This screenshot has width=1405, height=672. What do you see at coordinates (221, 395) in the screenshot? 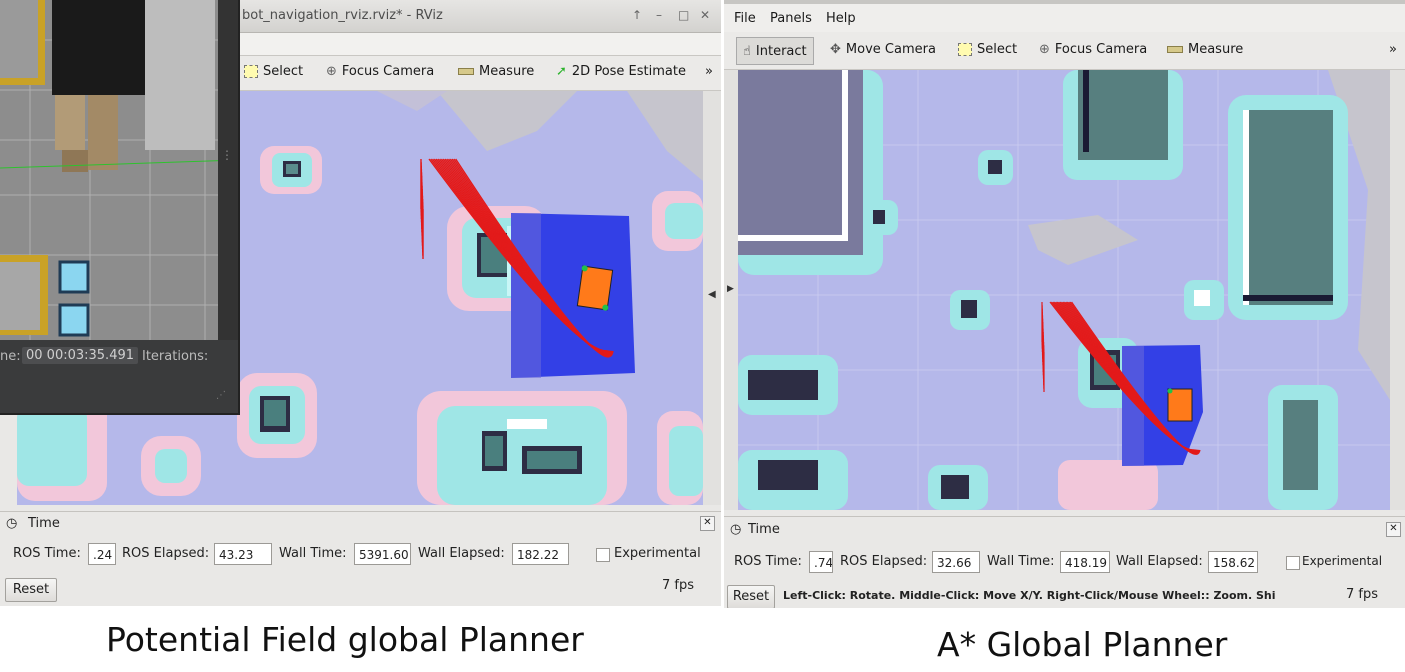
I see `resize-grip-icon: ⋰` at bounding box center [221, 395].